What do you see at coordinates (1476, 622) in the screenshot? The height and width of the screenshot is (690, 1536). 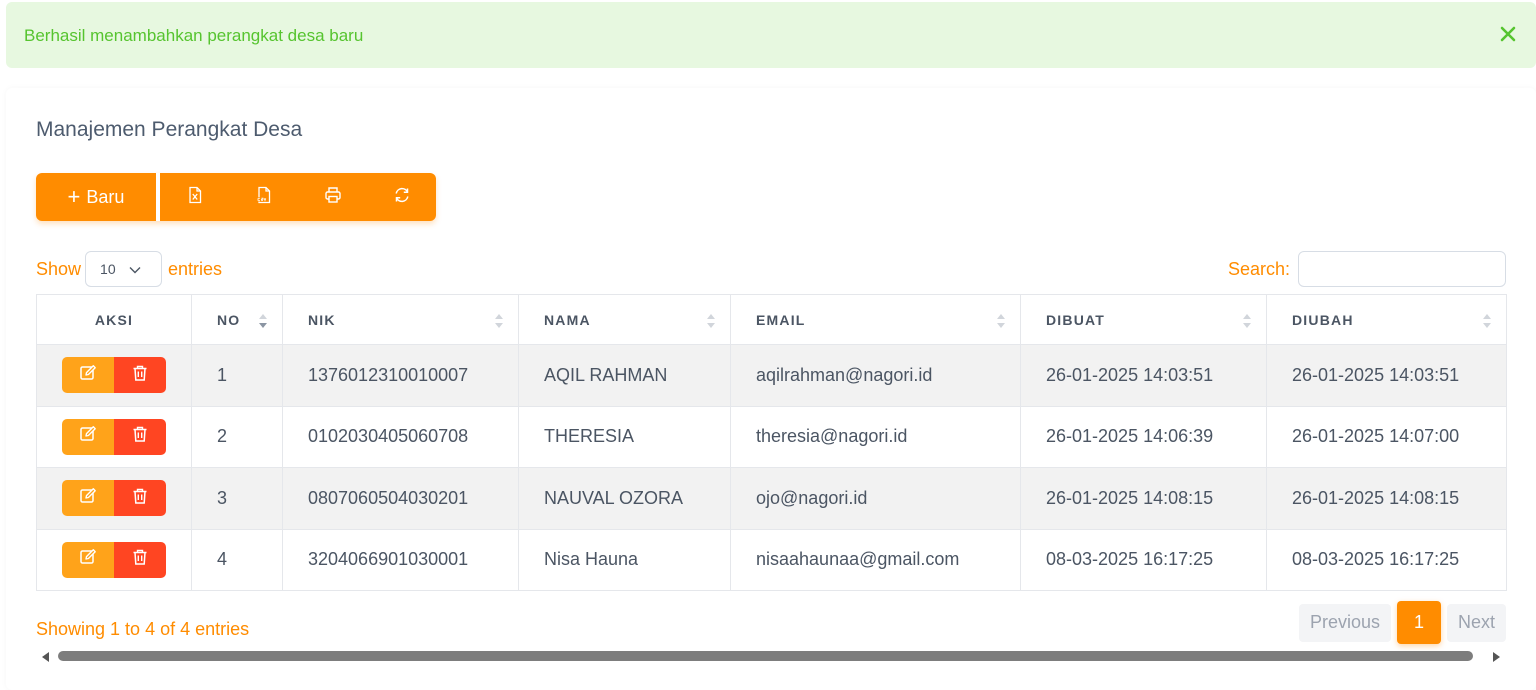 I see `next-page-button: Next` at bounding box center [1476, 622].